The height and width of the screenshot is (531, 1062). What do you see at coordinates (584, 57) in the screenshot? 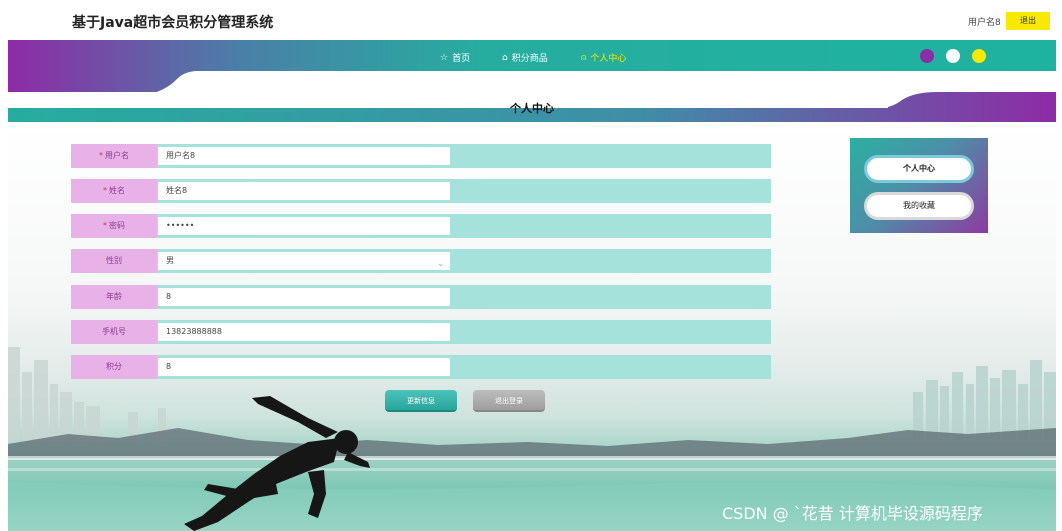
I see `person-icon: ⍝` at bounding box center [584, 57].